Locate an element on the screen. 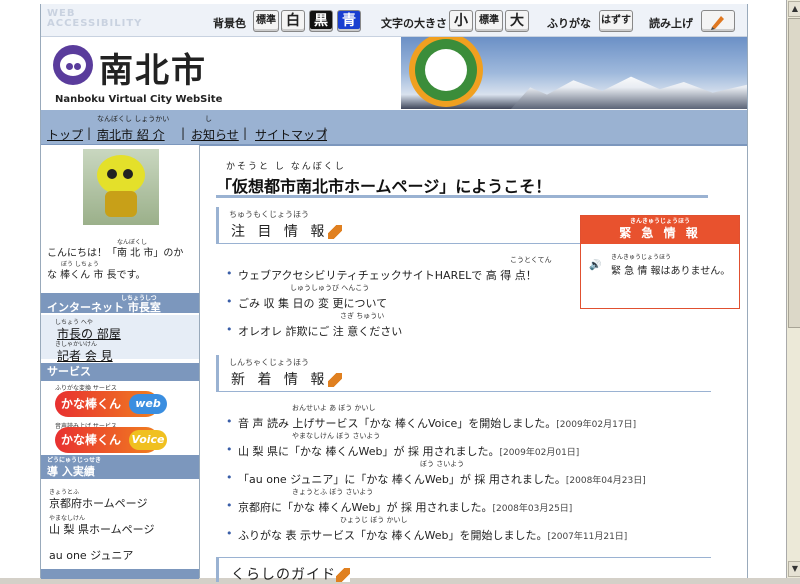  news-item-4: 京都府に「かな 棒くんWeb」が 採 用されました。[2008年03月25日] is located at coordinates (399, 507).